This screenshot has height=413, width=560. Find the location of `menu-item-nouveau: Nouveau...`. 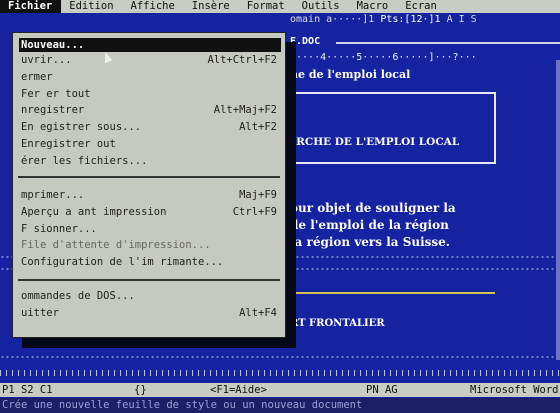

menu-item-nouveau: Nouveau... is located at coordinates (150, 45).